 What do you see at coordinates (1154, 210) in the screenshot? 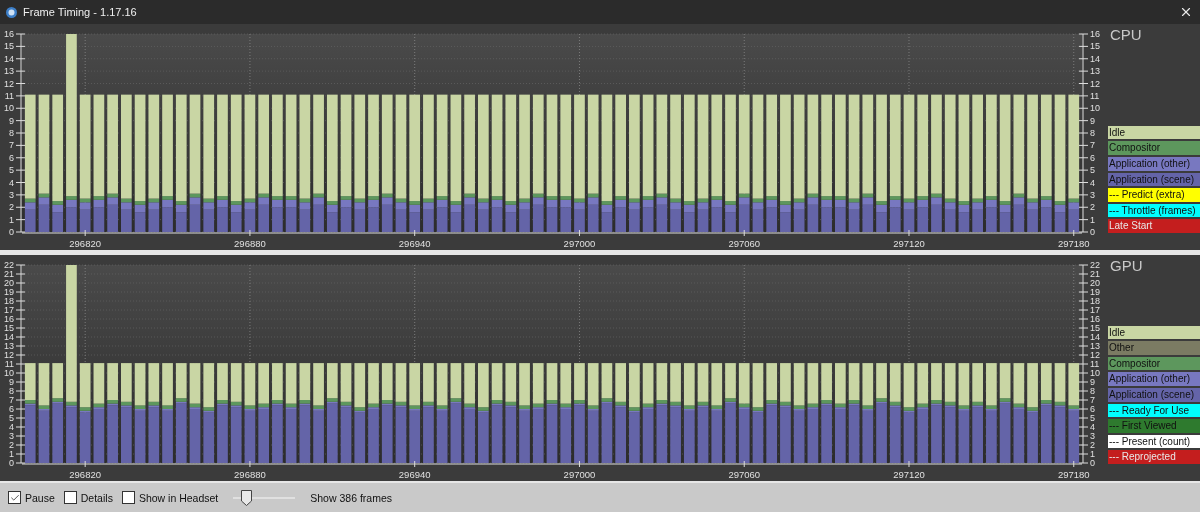
I see `legend-item: --- Throttle (frames)` at bounding box center [1154, 210].